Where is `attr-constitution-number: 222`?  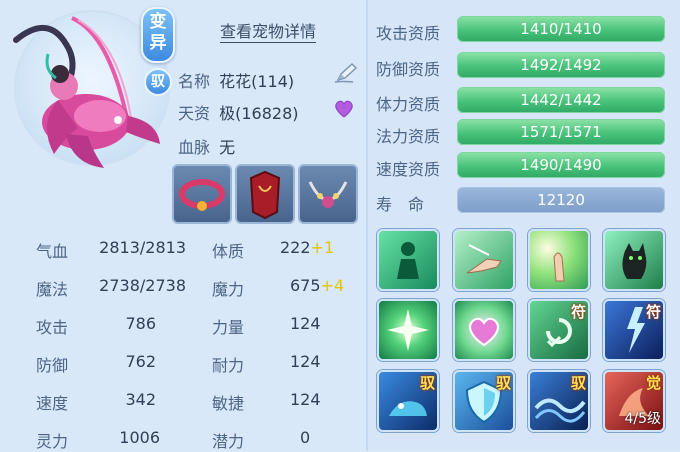
attr-constitution-number: 222 is located at coordinates (295, 247).